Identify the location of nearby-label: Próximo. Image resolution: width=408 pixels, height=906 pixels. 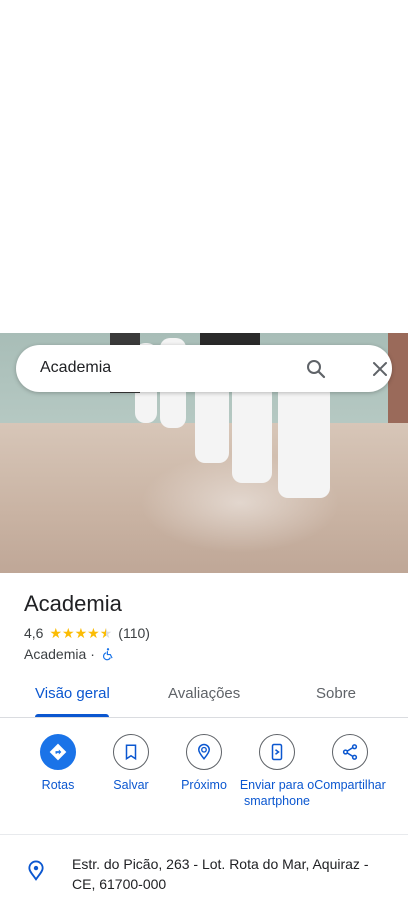
(204, 785).